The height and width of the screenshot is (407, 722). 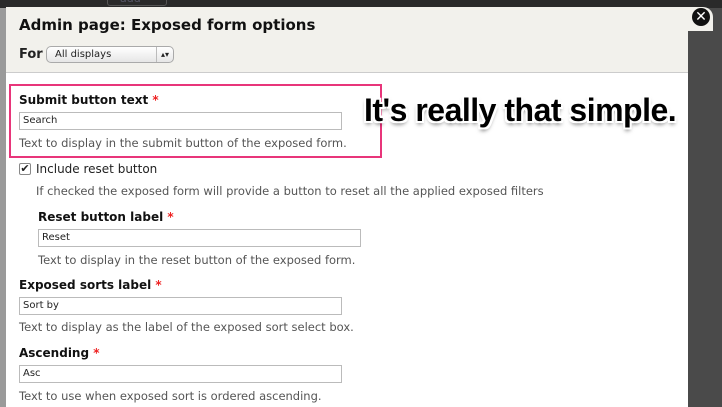 What do you see at coordinates (180, 374) in the screenshot?
I see `ascending-input: Asc` at bounding box center [180, 374].